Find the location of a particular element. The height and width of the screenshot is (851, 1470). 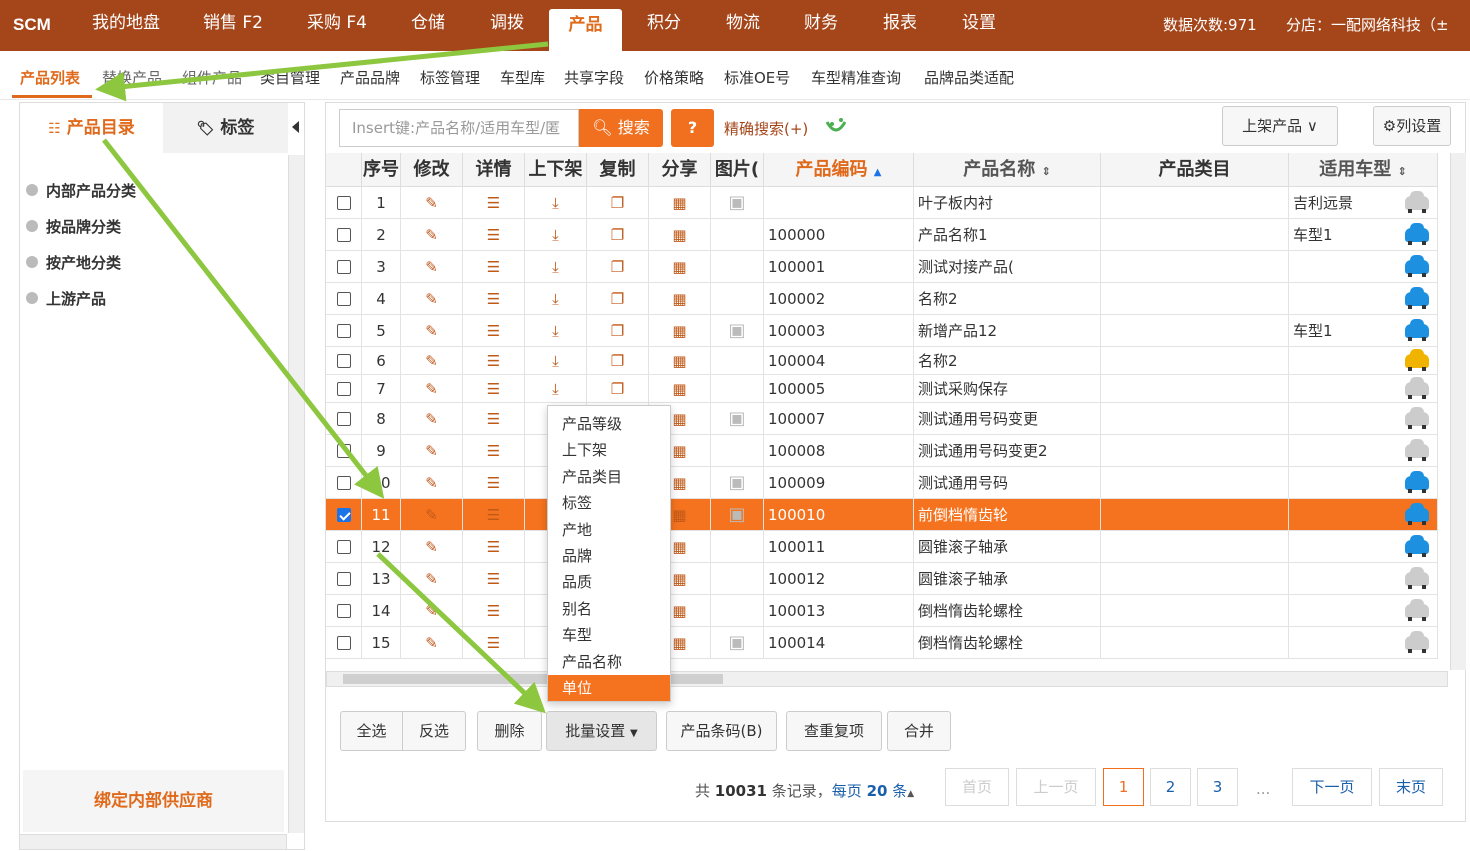

subnav-tags: 标签管理 is located at coordinates (450, 77).